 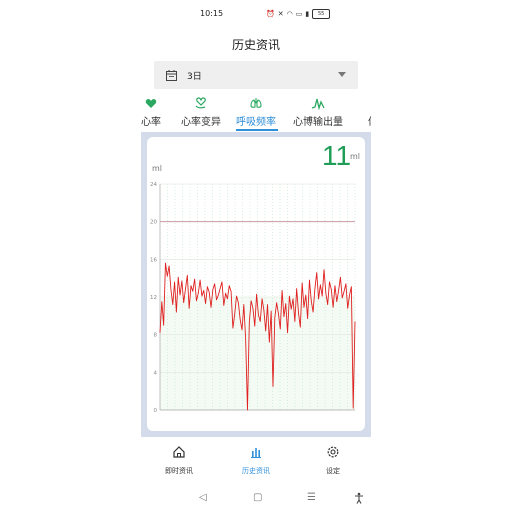 What do you see at coordinates (179, 460) in the screenshot?
I see `nav-realtime: 即时资讯` at bounding box center [179, 460].